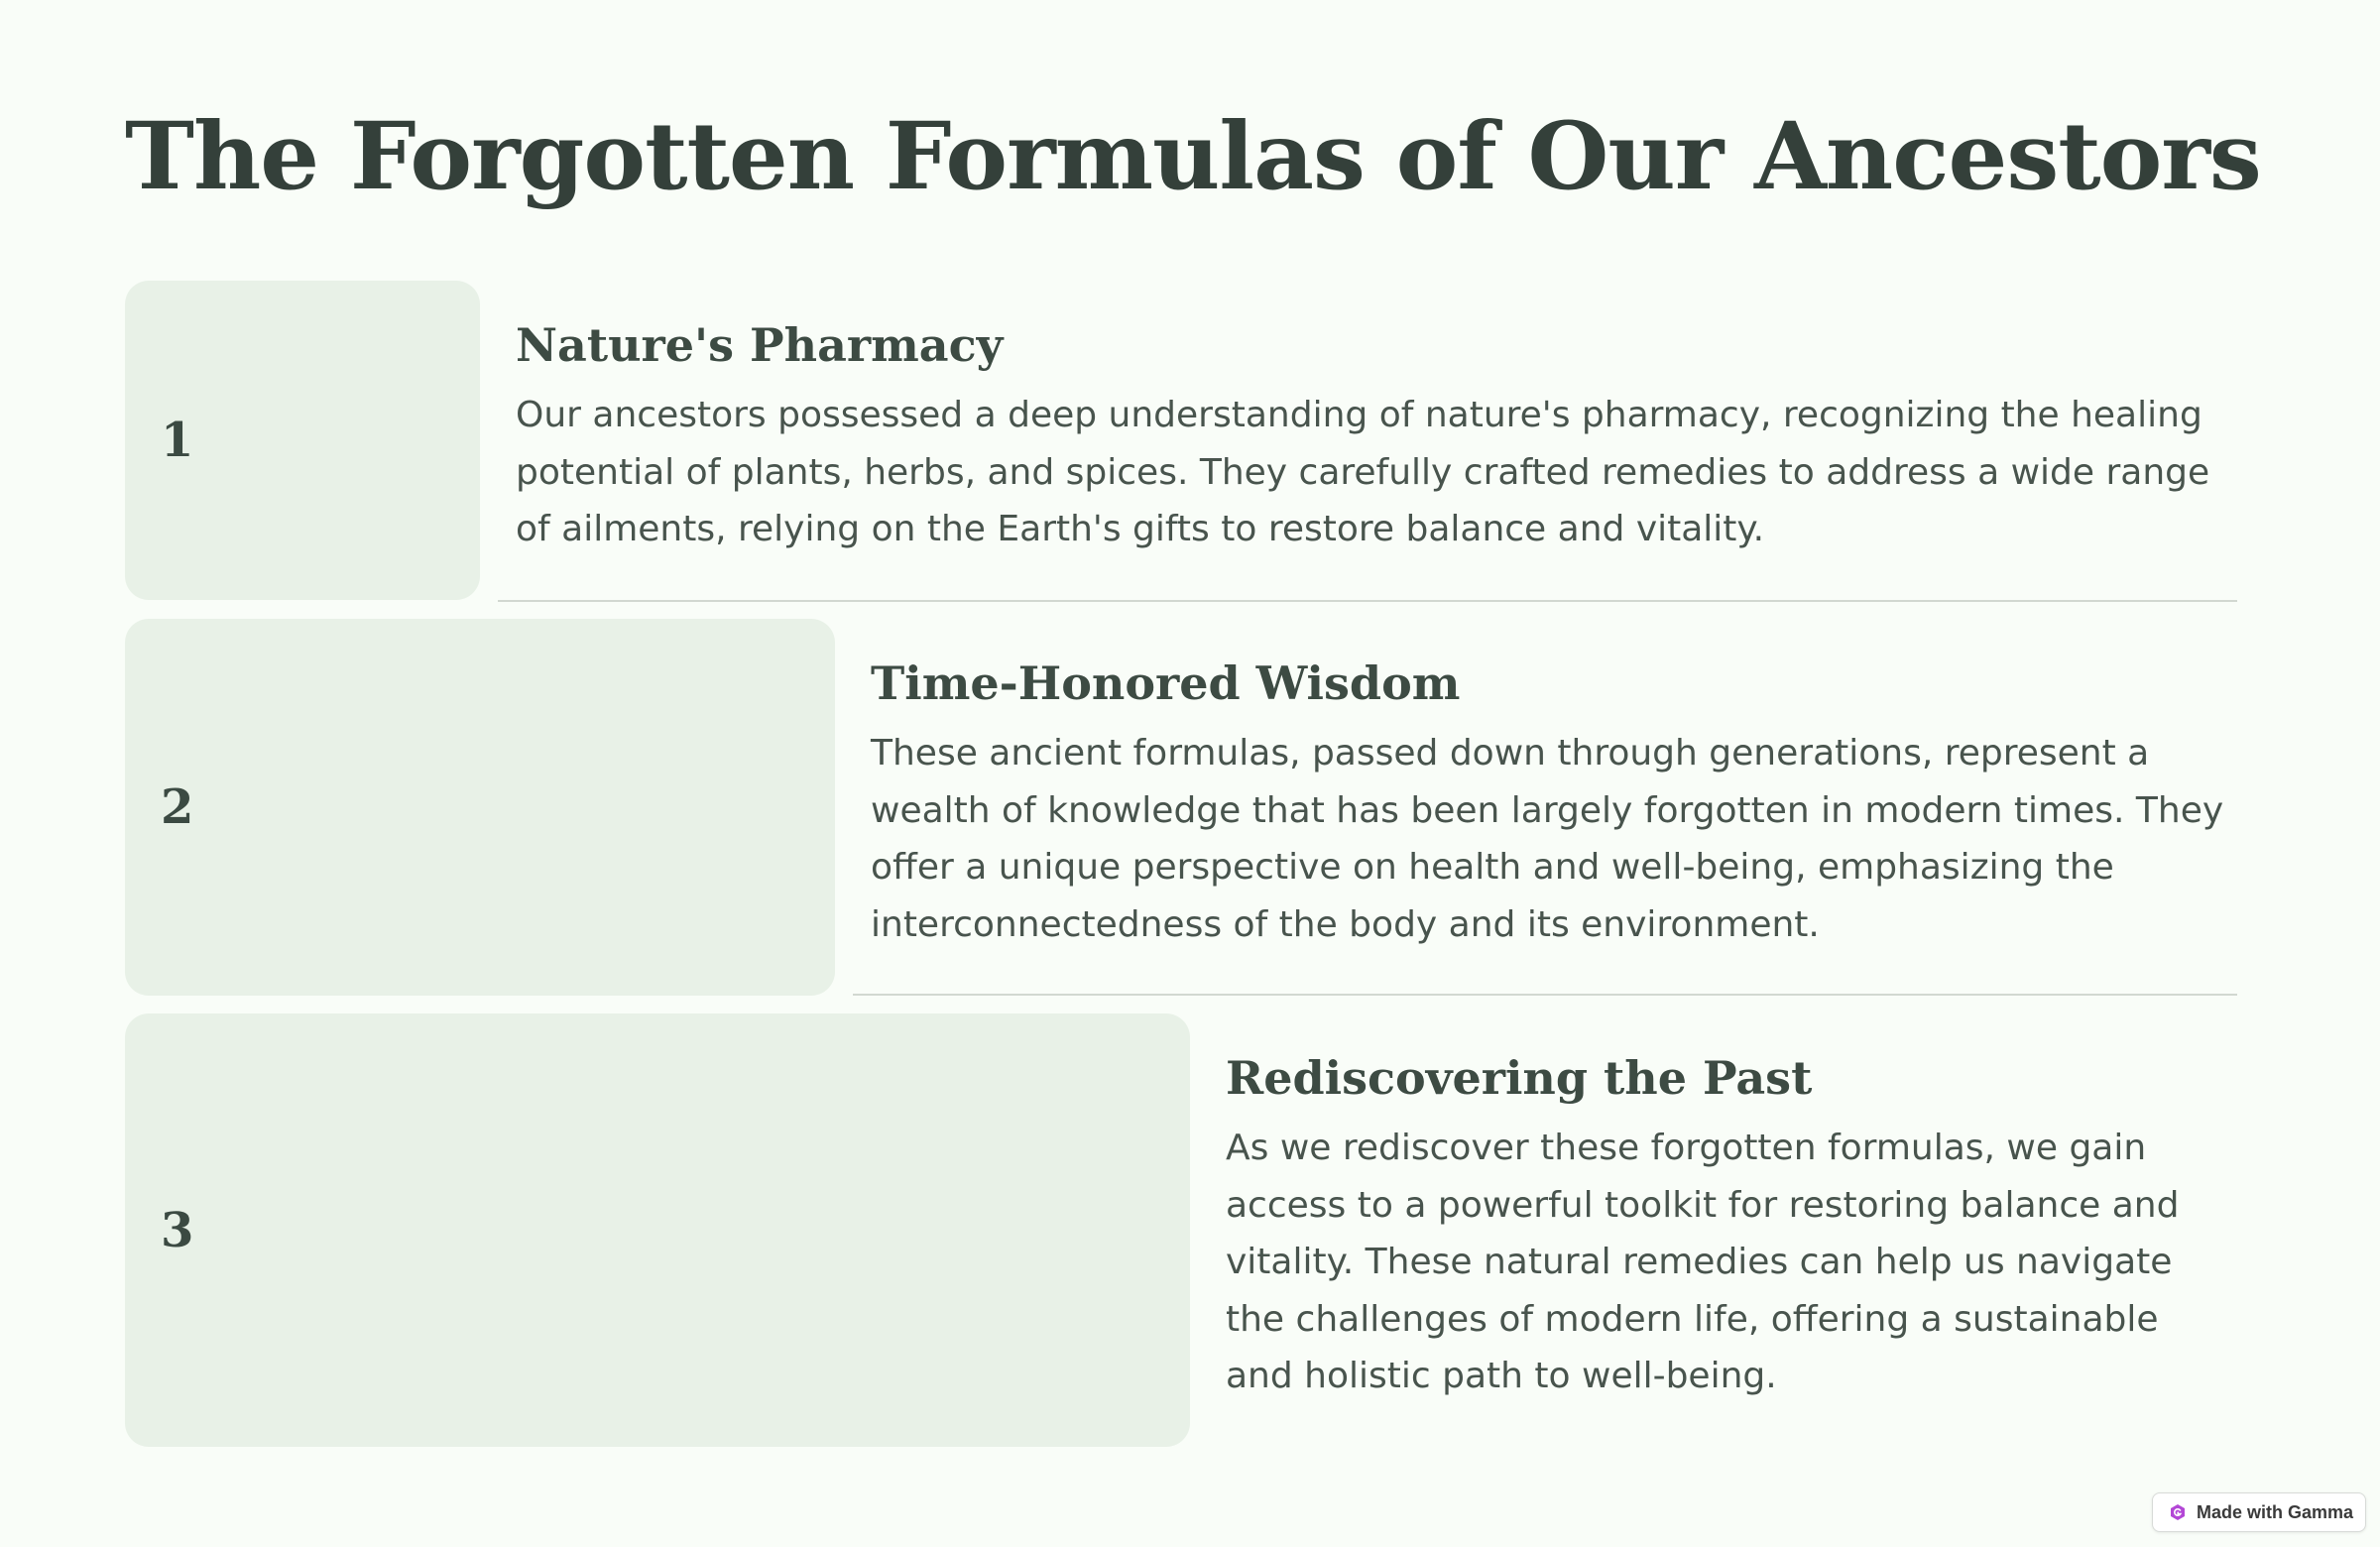 This screenshot has width=2380, height=1547. Describe the element at coordinates (480, 807) in the screenshot. I see `step-number-box: 2` at that location.